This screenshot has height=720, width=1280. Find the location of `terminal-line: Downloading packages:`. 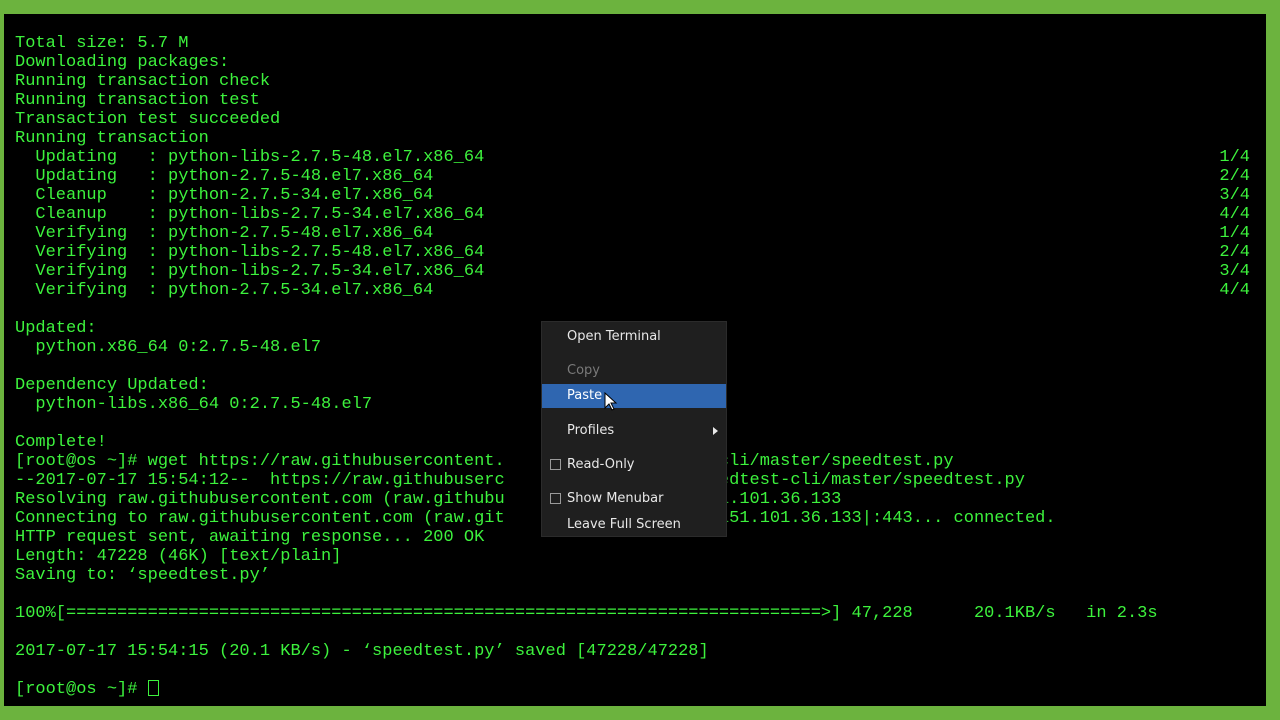

terminal-line: Downloading packages: is located at coordinates (632, 62).